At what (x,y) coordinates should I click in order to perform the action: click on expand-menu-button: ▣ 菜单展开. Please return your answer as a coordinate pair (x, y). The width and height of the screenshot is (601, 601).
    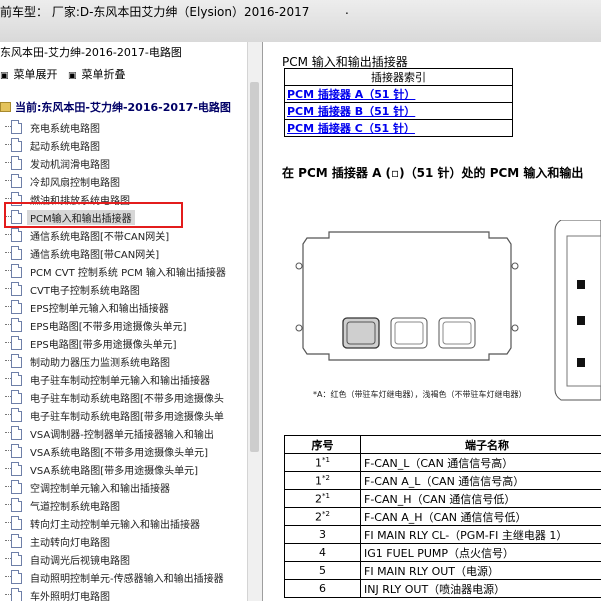
    Looking at the image, I should click on (29, 74).